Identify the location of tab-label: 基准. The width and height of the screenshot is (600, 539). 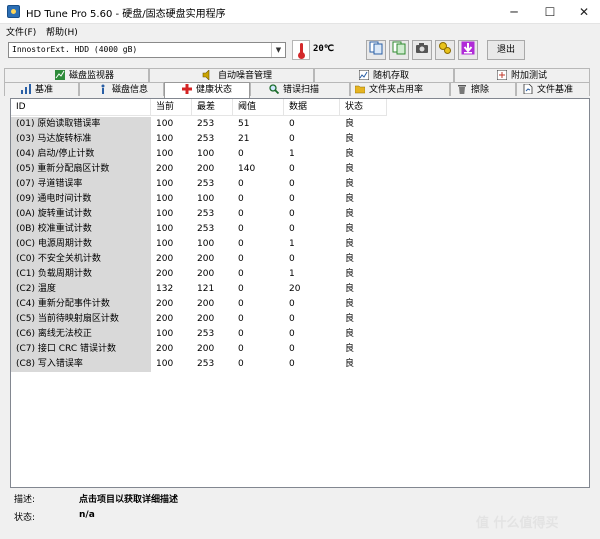
(44, 90).